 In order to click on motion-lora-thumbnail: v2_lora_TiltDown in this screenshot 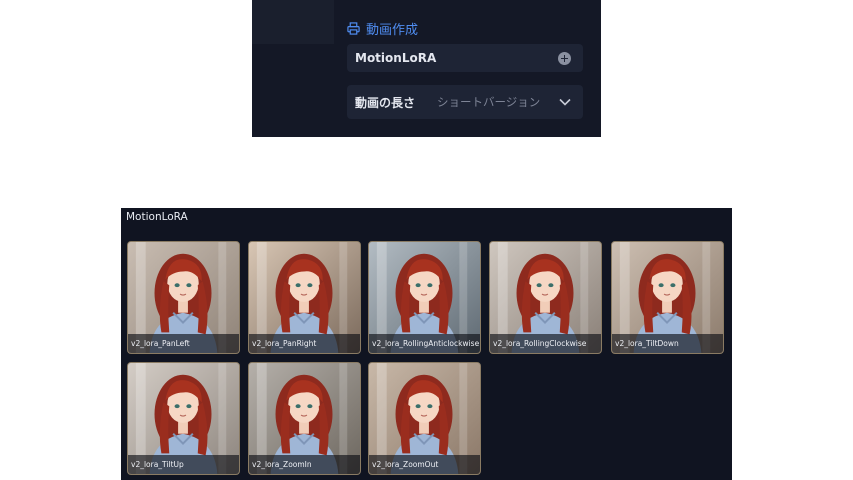, I will do `click(667, 297)`.